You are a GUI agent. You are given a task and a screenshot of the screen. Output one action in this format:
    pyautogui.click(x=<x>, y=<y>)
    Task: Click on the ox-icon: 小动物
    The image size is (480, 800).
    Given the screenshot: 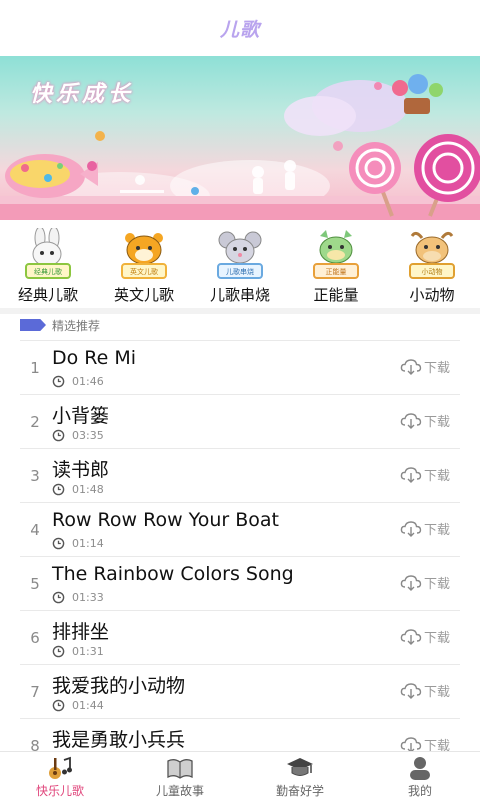 What is the action you would take?
    pyautogui.click(x=432, y=255)
    